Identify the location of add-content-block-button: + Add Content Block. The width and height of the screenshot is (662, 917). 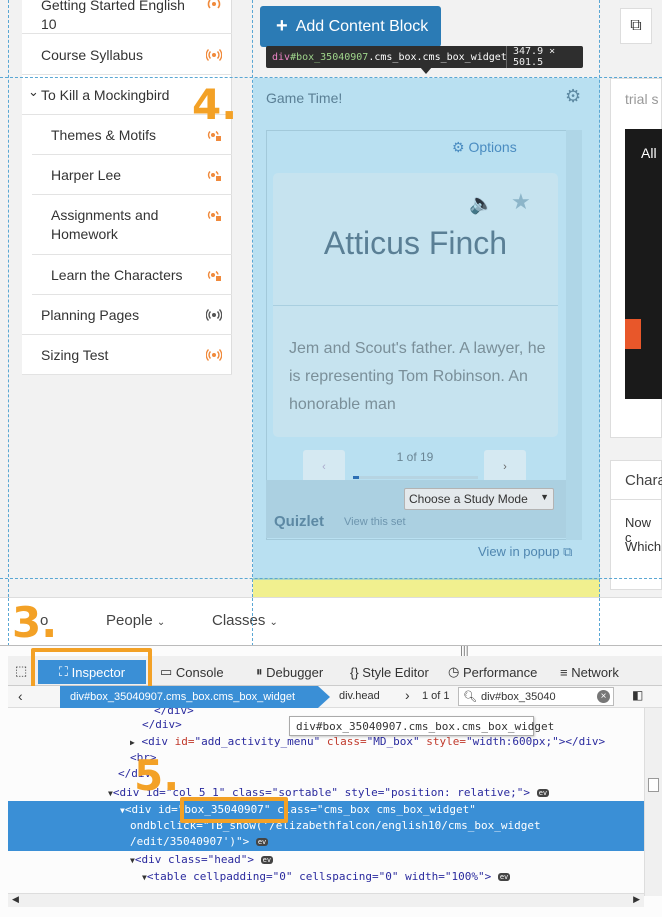
(350, 26).